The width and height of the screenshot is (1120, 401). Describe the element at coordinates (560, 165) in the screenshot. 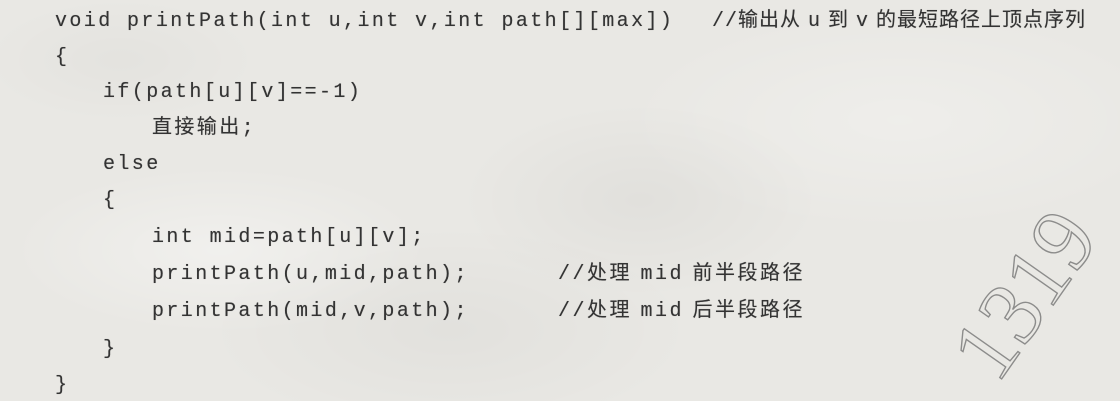

I see `code-line-else: else` at that location.